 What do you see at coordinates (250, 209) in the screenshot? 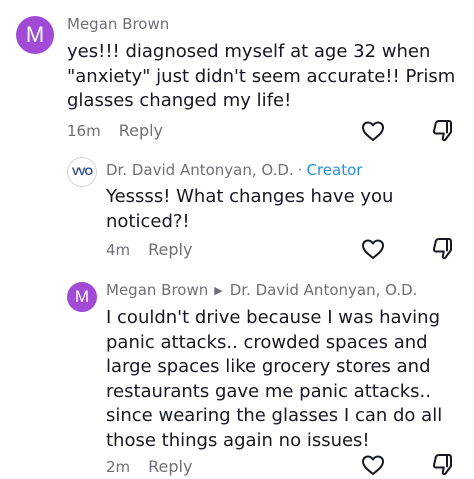
I see `comment-text: Yessss! What changes have you noticed?!` at bounding box center [250, 209].